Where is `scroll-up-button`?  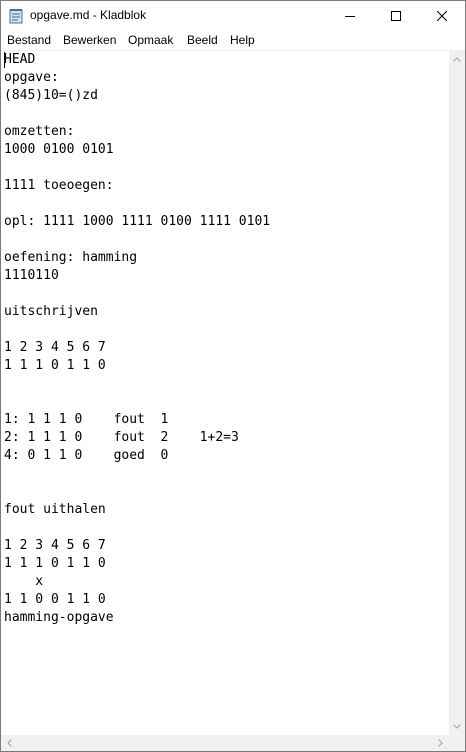
scroll-up-button is located at coordinates (457, 59).